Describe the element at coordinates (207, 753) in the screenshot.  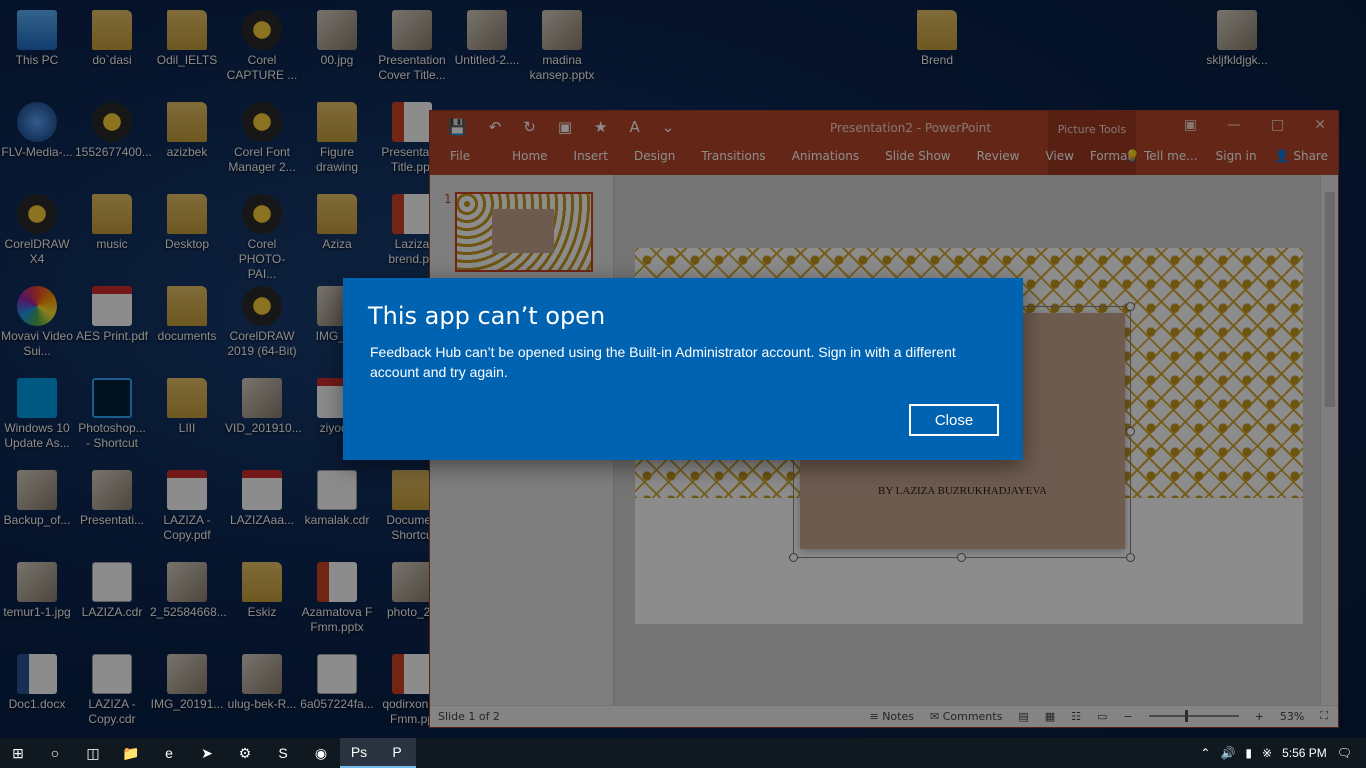
I see `telegram-icon: ➤` at that location.